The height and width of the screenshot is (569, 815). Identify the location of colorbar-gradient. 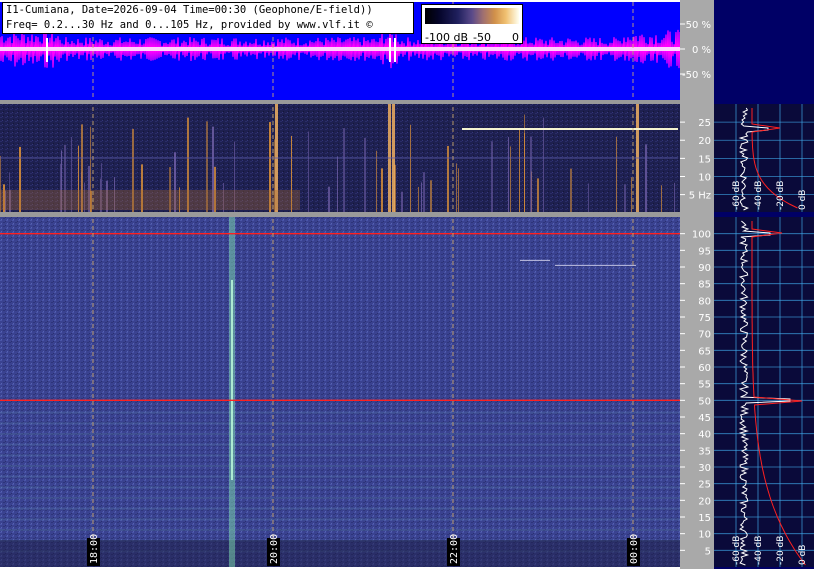
(472, 16).